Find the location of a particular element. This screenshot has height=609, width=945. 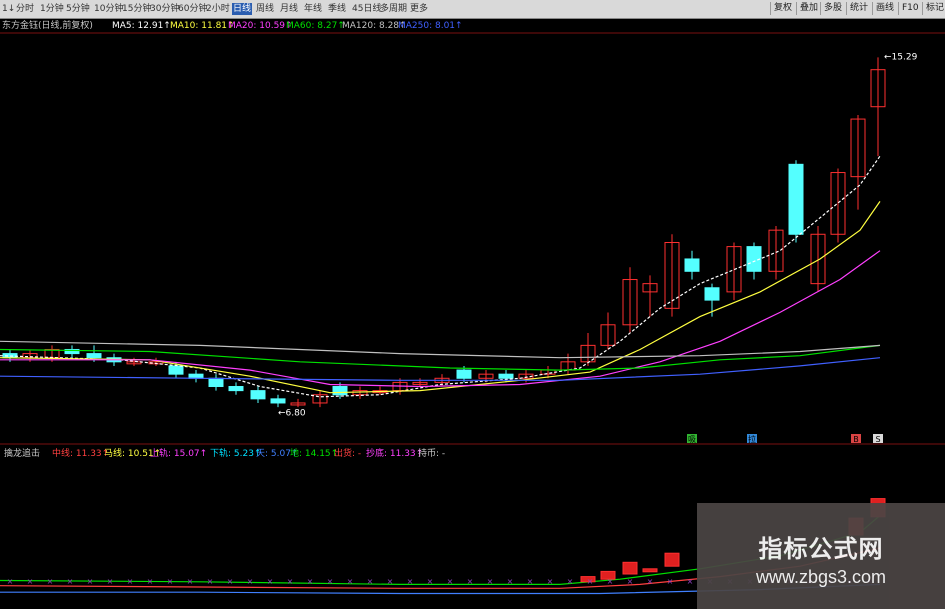

indicator-legend-item-6: 地: 14.15↑ is located at coordinates (314, 454).